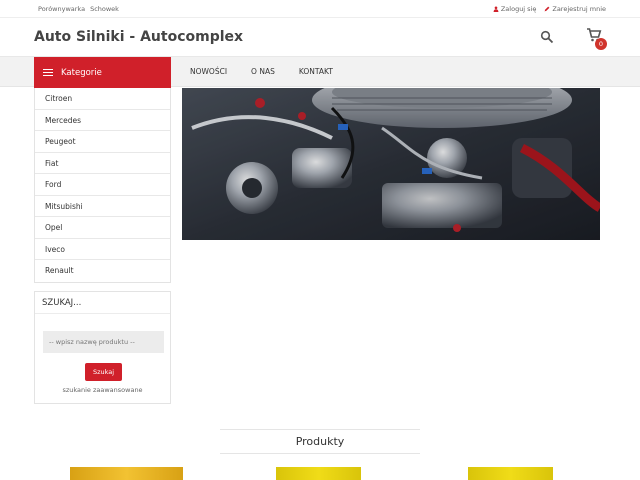  What do you see at coordinates (48, 72) in the screenshot?
I see `menu-icon` at bounding box center [48, 72].